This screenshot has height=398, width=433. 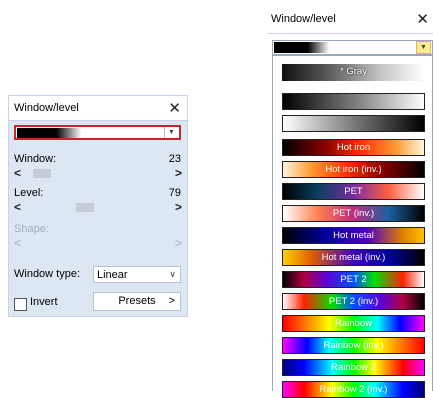 I want to click on colormap-option: PET 2, so click(x=353, y=279).